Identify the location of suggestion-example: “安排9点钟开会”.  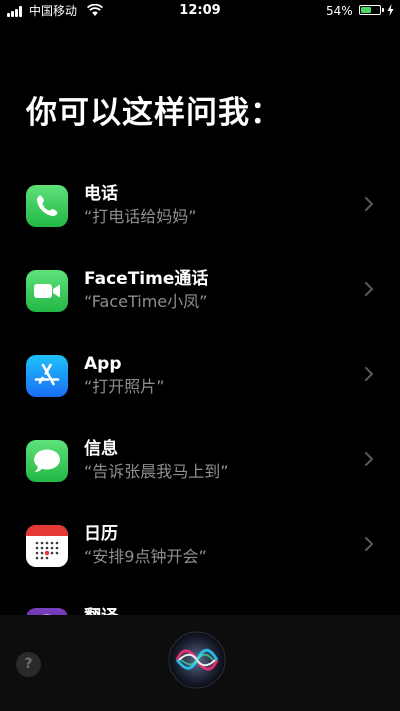
(145, 556).